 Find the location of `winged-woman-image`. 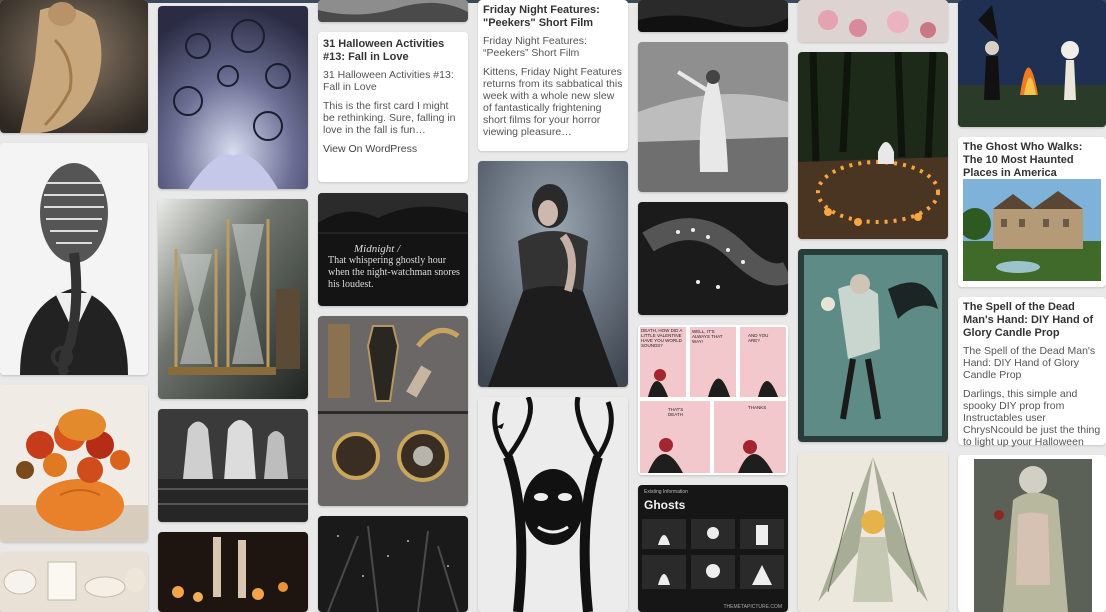

winged-woman-image is located at coordinates (873, 345).